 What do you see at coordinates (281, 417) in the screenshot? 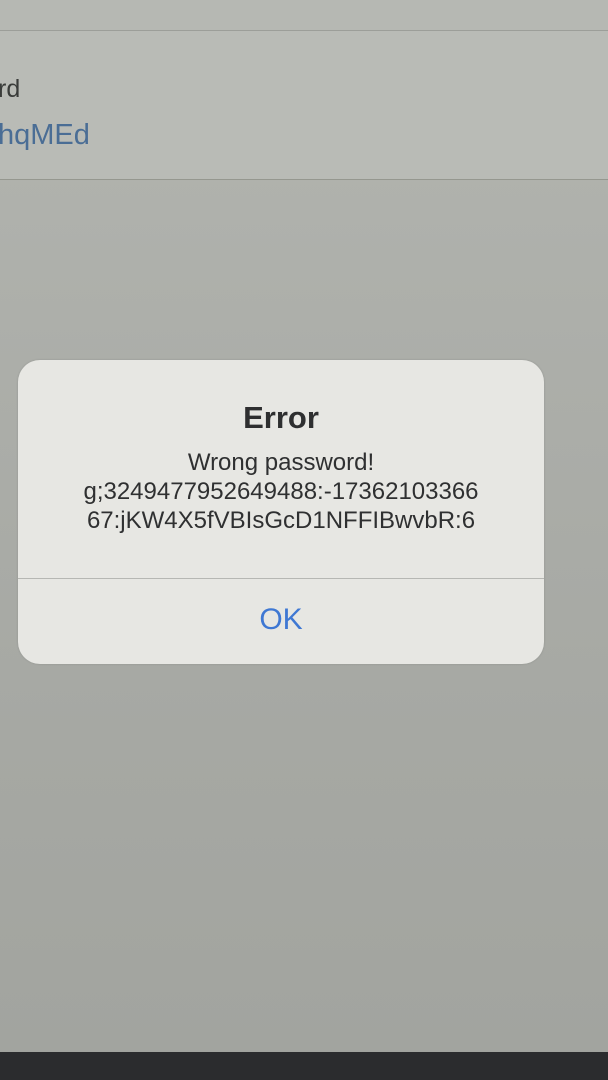
I see `alert-title: Error` at bounding box center [281, 417].